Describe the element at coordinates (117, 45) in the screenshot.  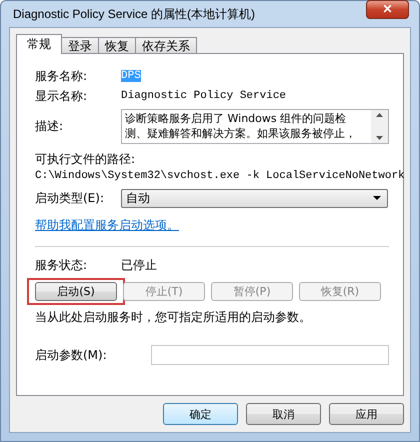
I see `tab: 恢复` at that location.